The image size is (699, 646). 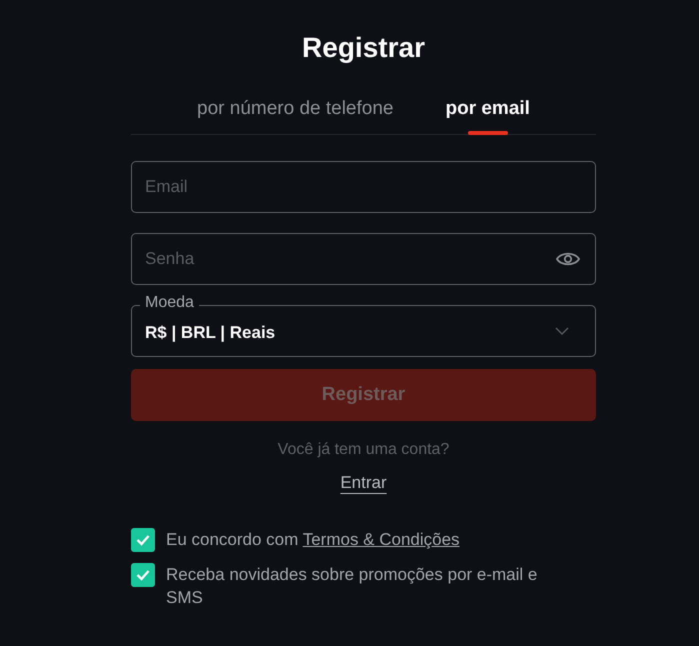 What do you see at coordinates (363, 48) in the screenshot?
I see `page-title: Registrar` at bounding box center [363, 48].